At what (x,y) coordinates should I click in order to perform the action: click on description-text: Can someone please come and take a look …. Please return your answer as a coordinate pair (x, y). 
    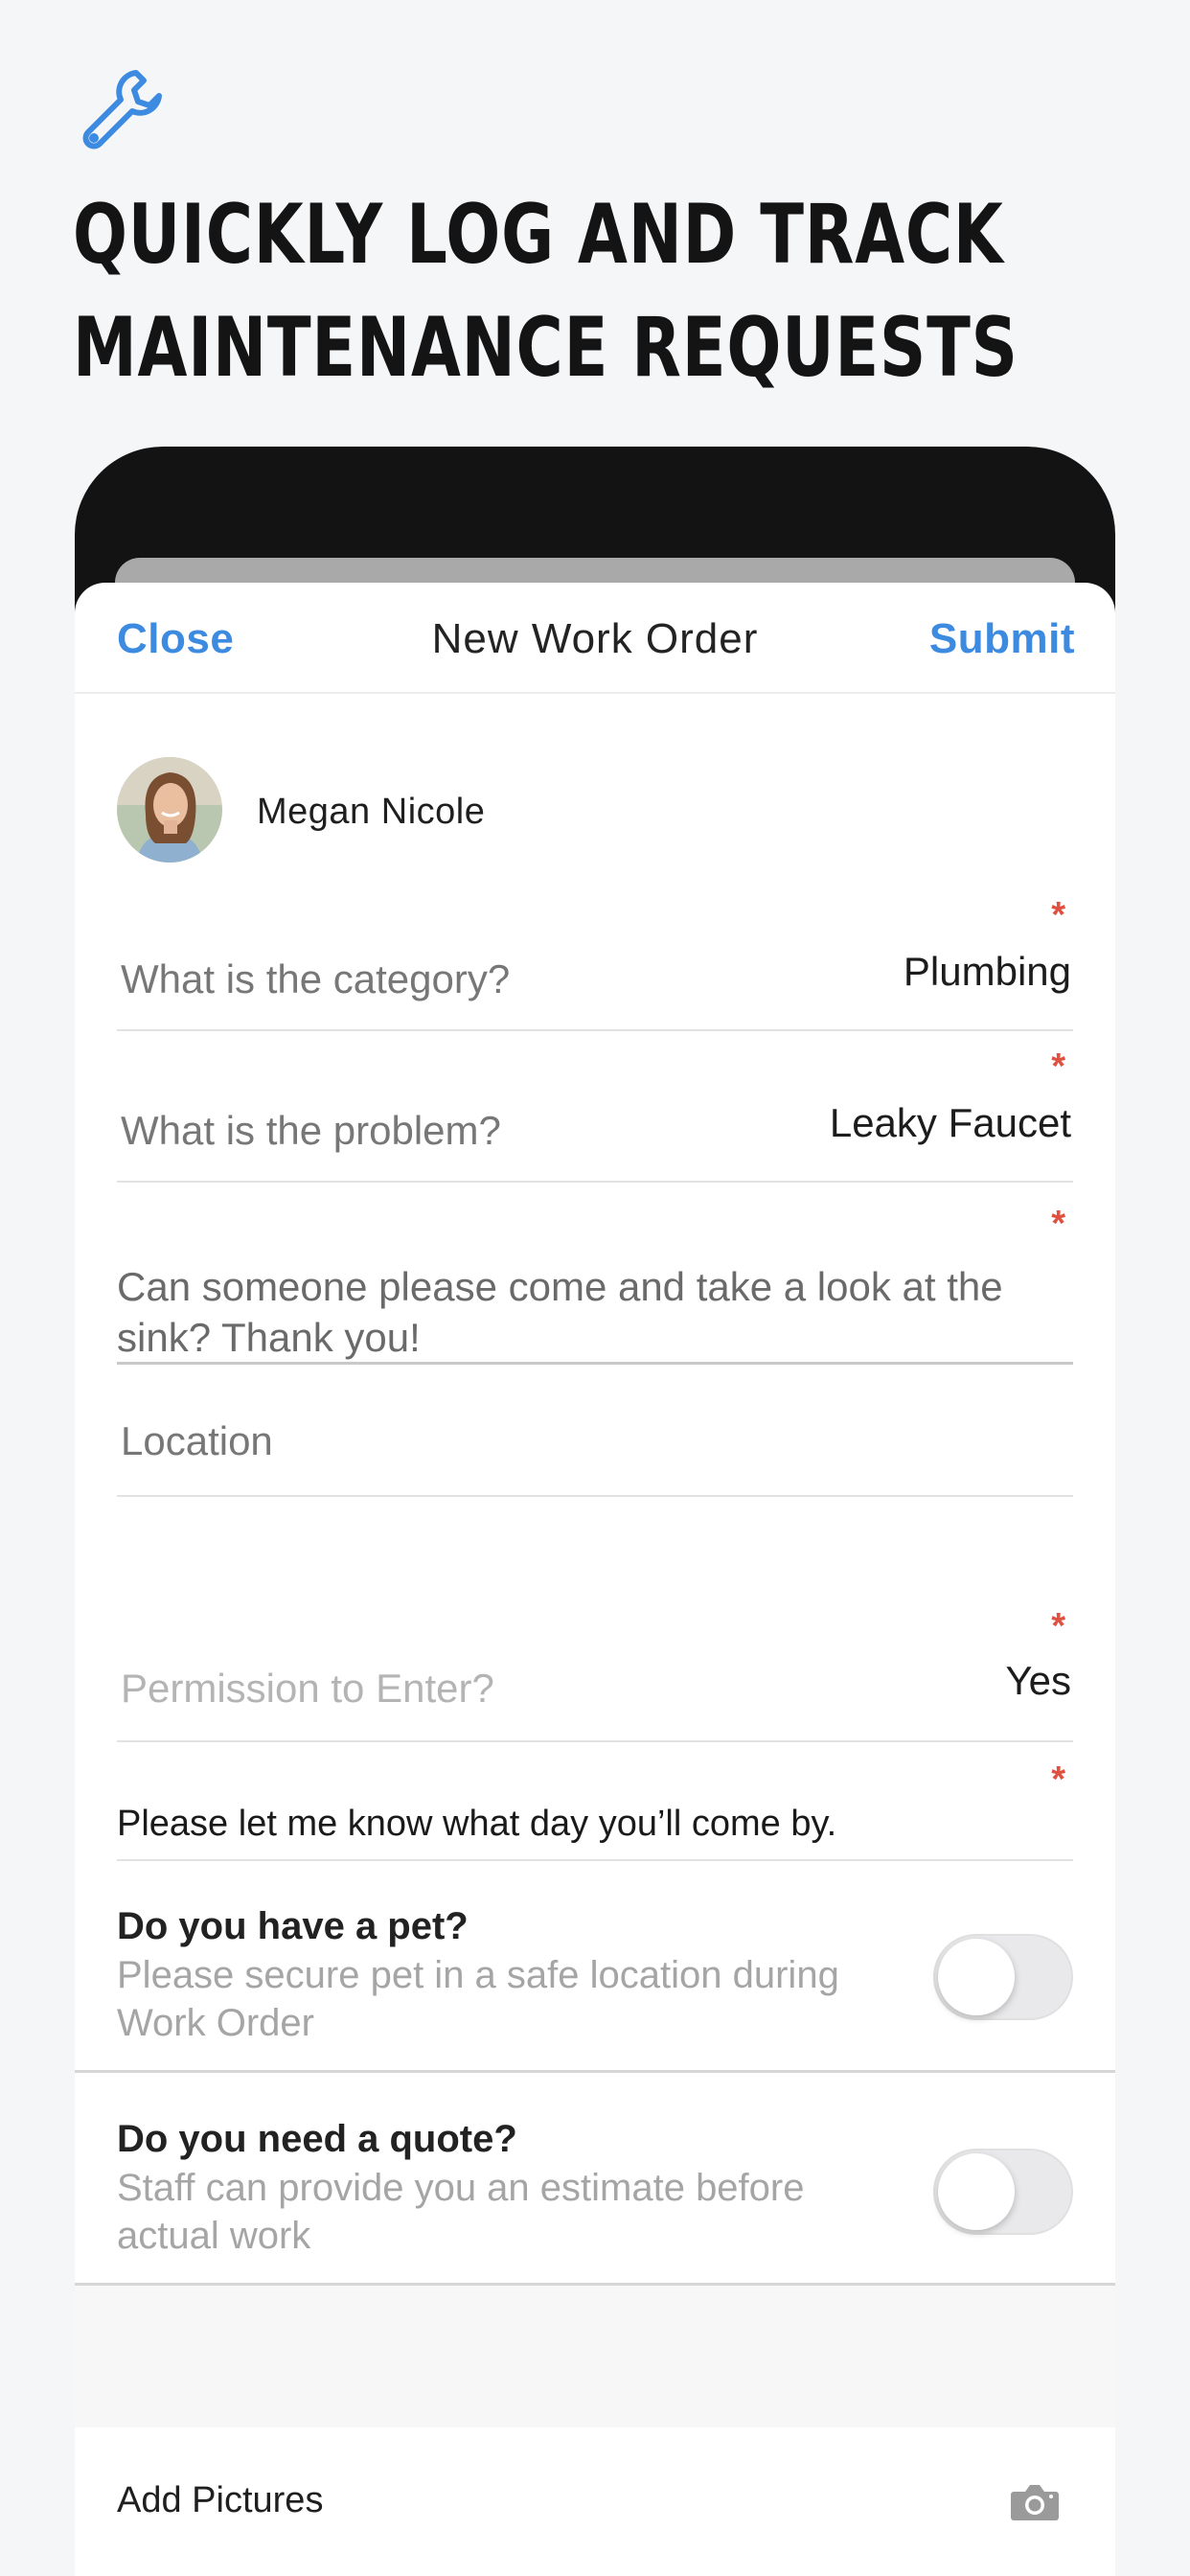
    Looking at the image, I should click on (560, 1312).